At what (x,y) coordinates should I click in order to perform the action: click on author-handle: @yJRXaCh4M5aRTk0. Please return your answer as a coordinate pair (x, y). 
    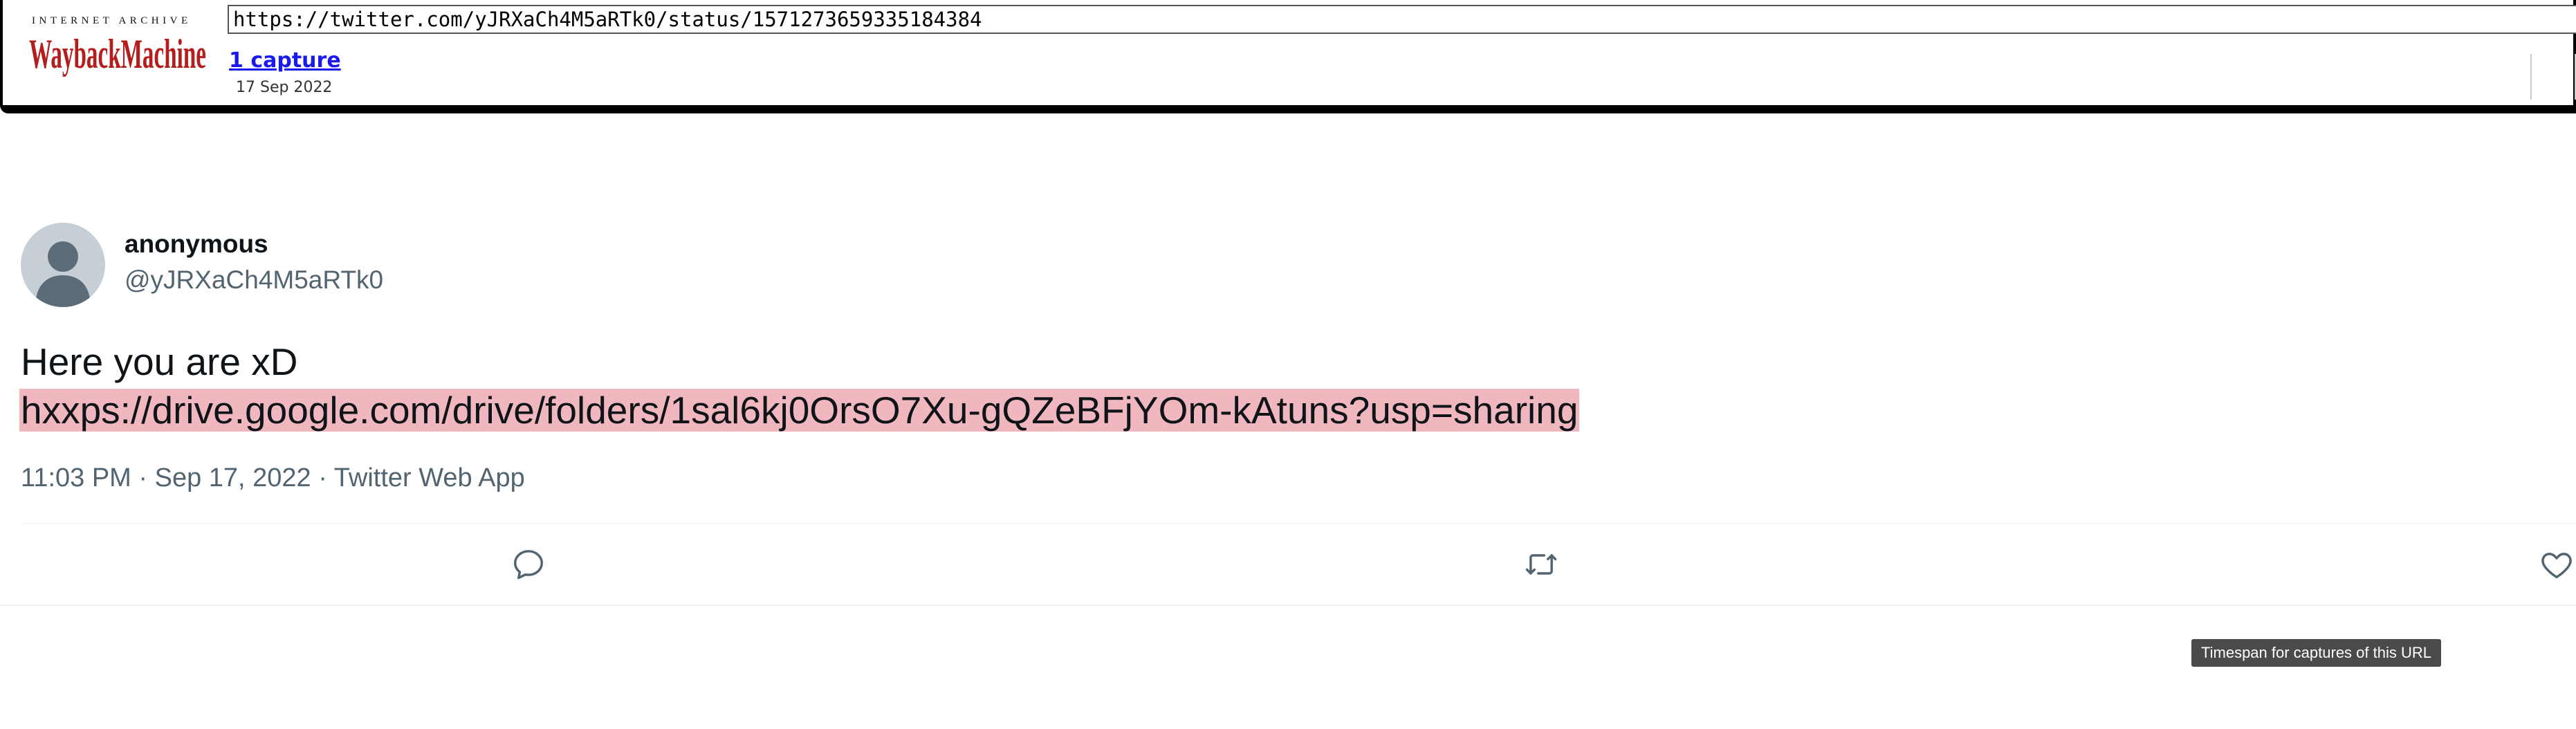
    Looking at the image, I should click on (254, 280).